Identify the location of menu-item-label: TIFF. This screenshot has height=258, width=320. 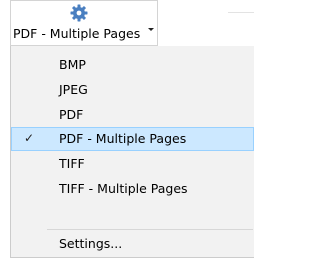
(72, 163).